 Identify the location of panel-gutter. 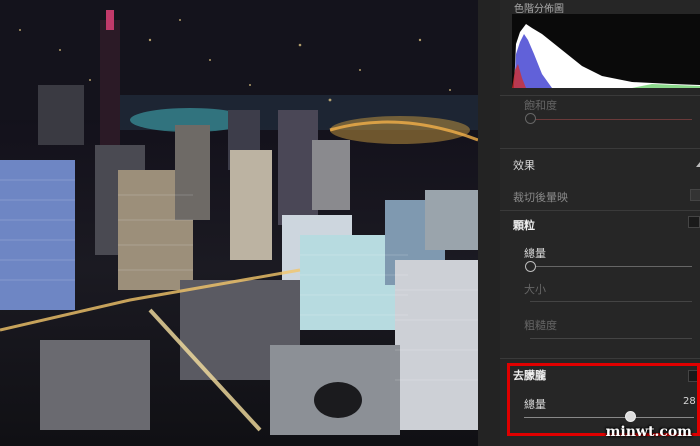
(489, 223).